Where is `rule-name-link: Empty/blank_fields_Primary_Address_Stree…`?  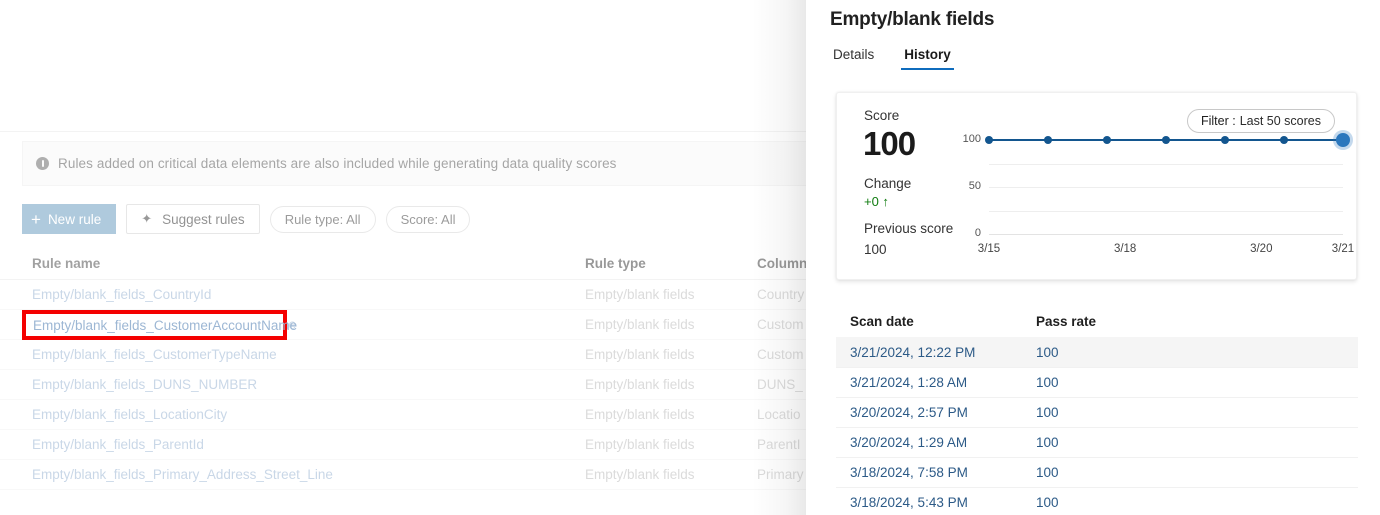 rule-name-link: Empty/blank_fields_Primary_Address_Stree… is located at coordinates (292, 474).